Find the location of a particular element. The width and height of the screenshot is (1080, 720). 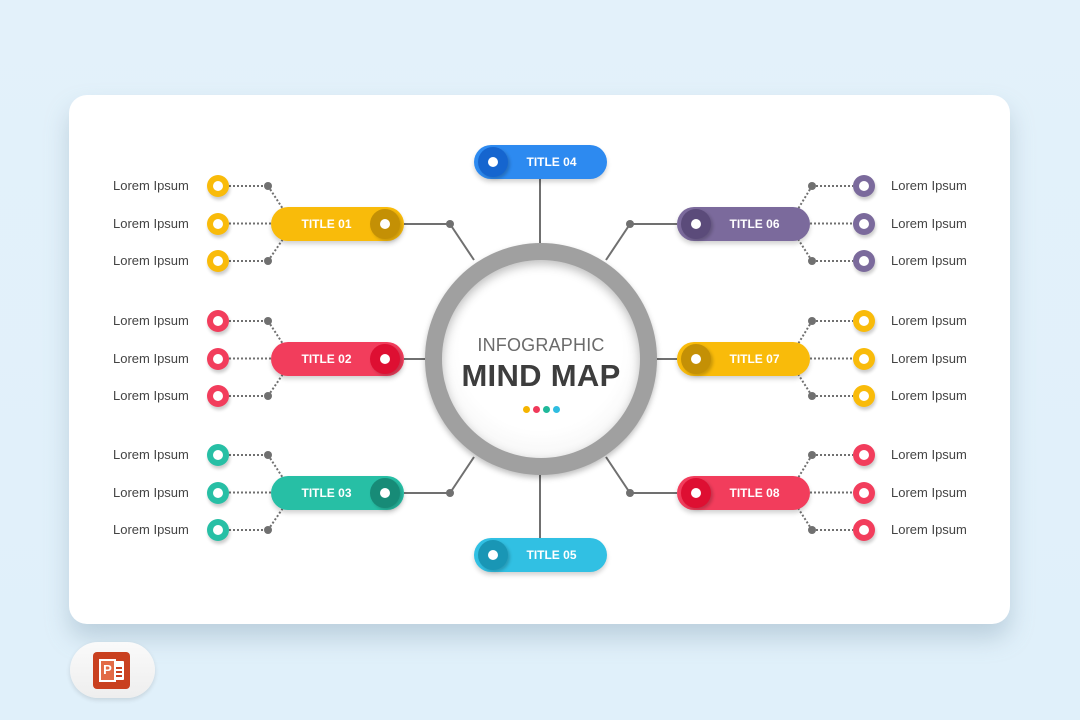

branch-title-03: TITLE 03 is located at coordinates (337, 493).